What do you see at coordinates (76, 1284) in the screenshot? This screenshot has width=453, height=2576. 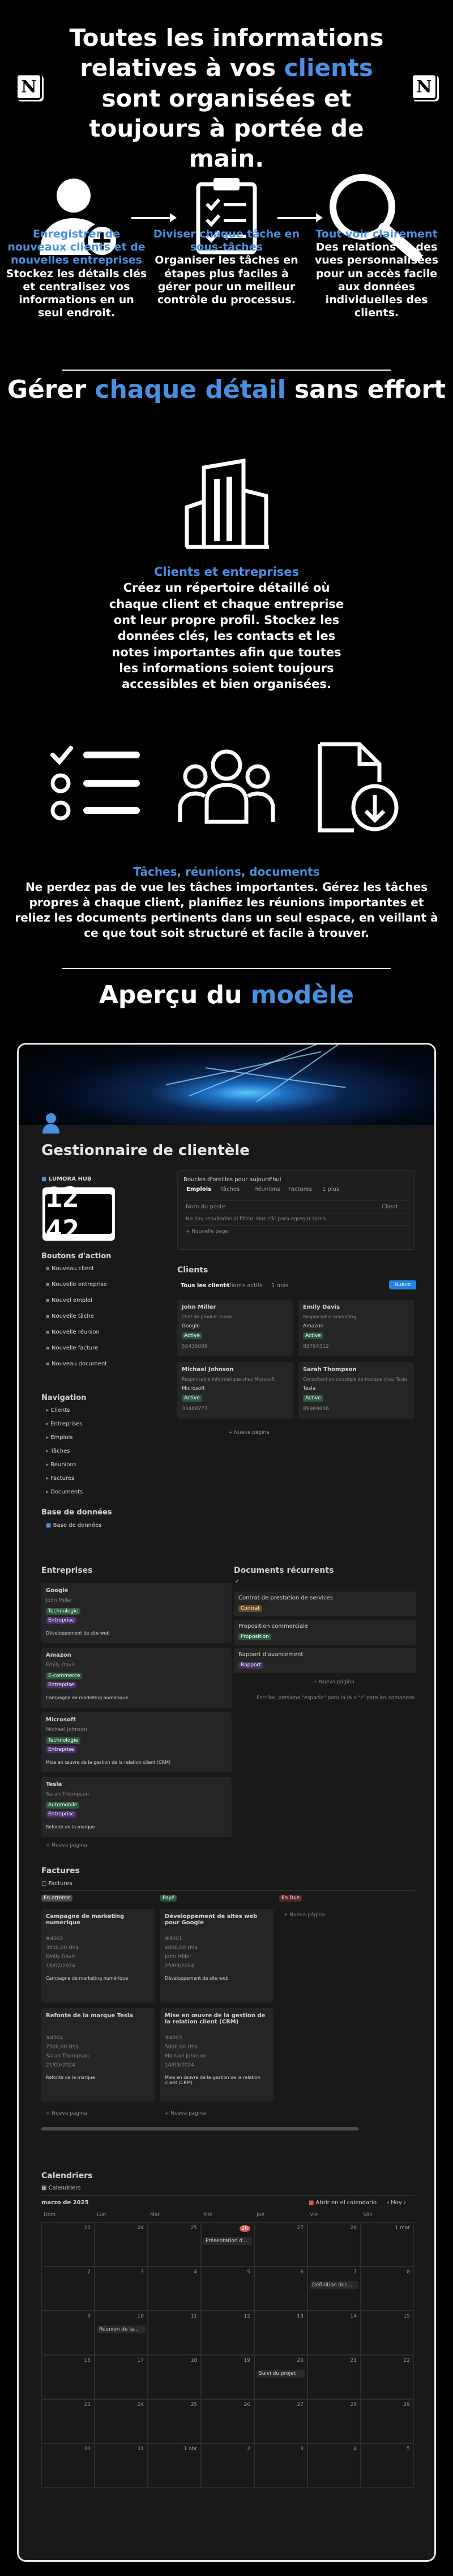 I see `action-button-nouvelle-entreprise: ▪ Nouvelle entreprise` at bounding box center [76, 1284].